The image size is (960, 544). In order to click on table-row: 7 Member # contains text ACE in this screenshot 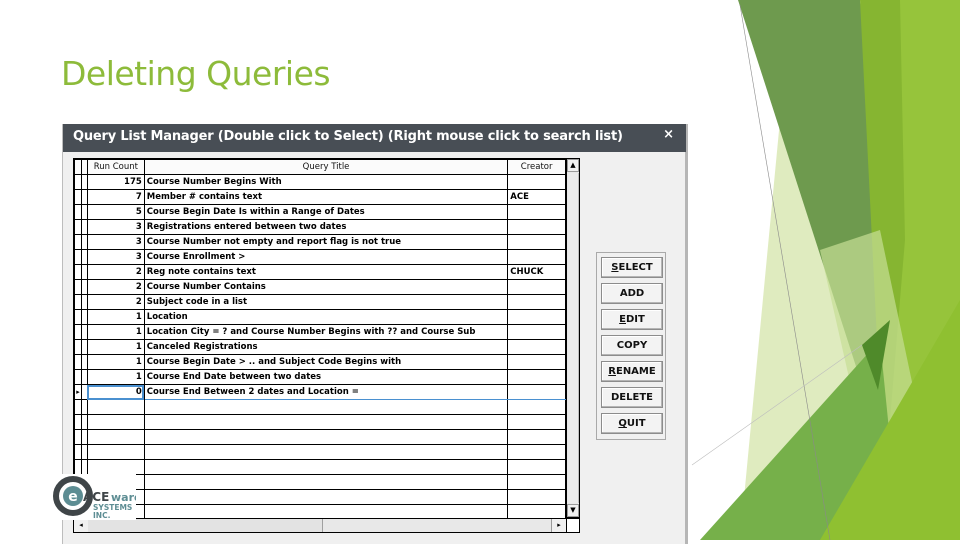, I will do `click(320, 197)`.